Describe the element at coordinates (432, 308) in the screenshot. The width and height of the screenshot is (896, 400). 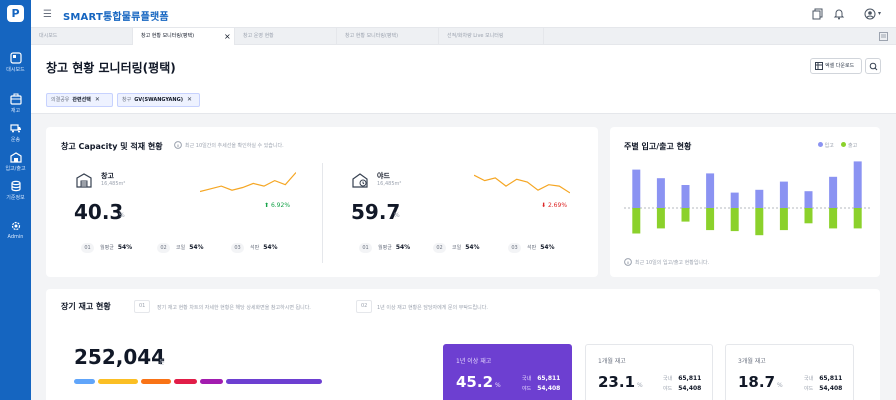
I see `longterm-hint-2: 1년 이상 재고 현황은 담당자에게 문의 부탁드립니다.` at that location.